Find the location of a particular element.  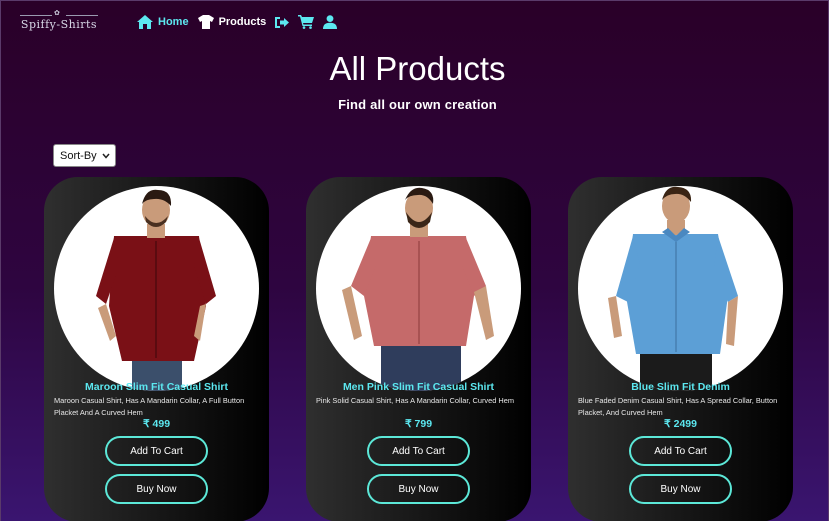

user-icon is located at coordinates (330, 22).